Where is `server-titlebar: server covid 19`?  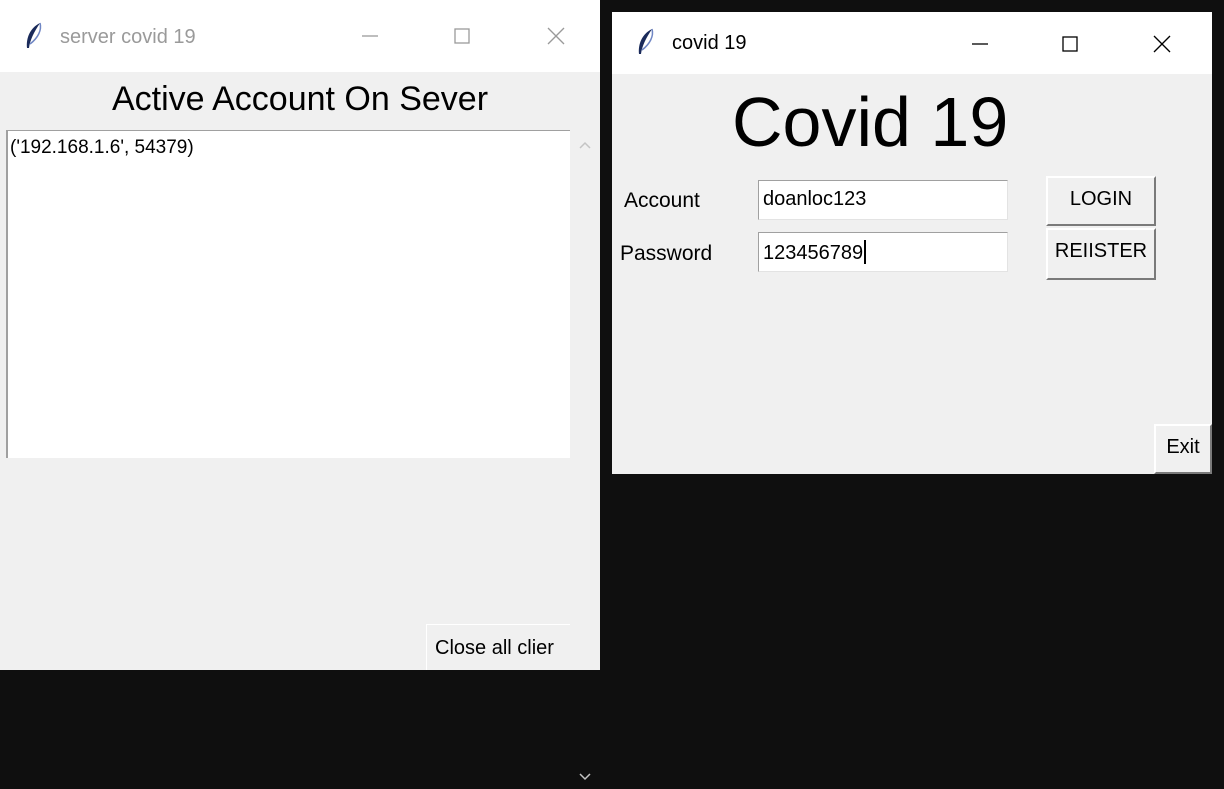
server-titlebar: server covid 19 is located at coordinates (300, 36).